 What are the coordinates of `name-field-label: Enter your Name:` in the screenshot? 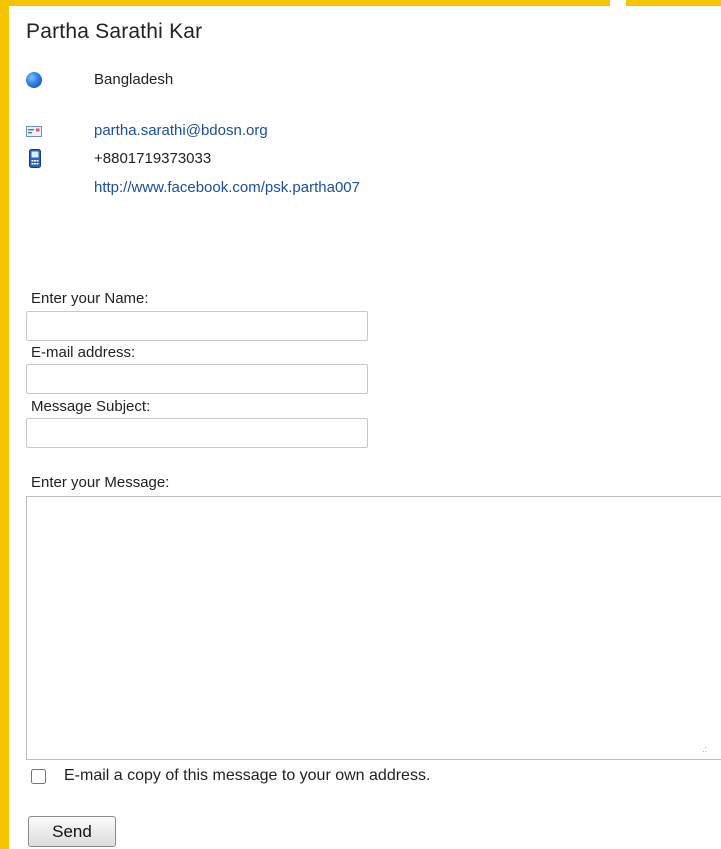 It's located at (90, 298).